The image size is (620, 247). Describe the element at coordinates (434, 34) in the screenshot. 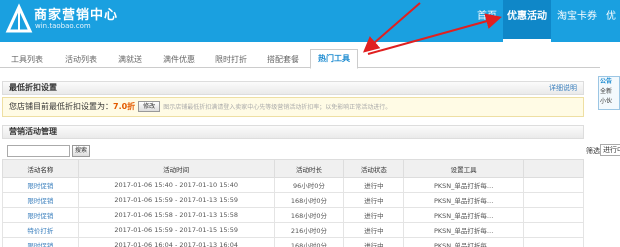

I see `arrow-to-promotions` at that location.